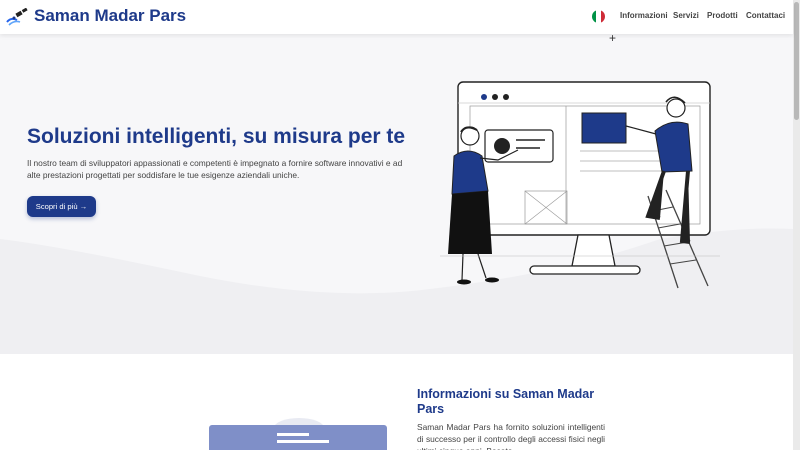 This screenshot has height=450, width=800. I want to click on italy-flag-icon, so click(598, 16).